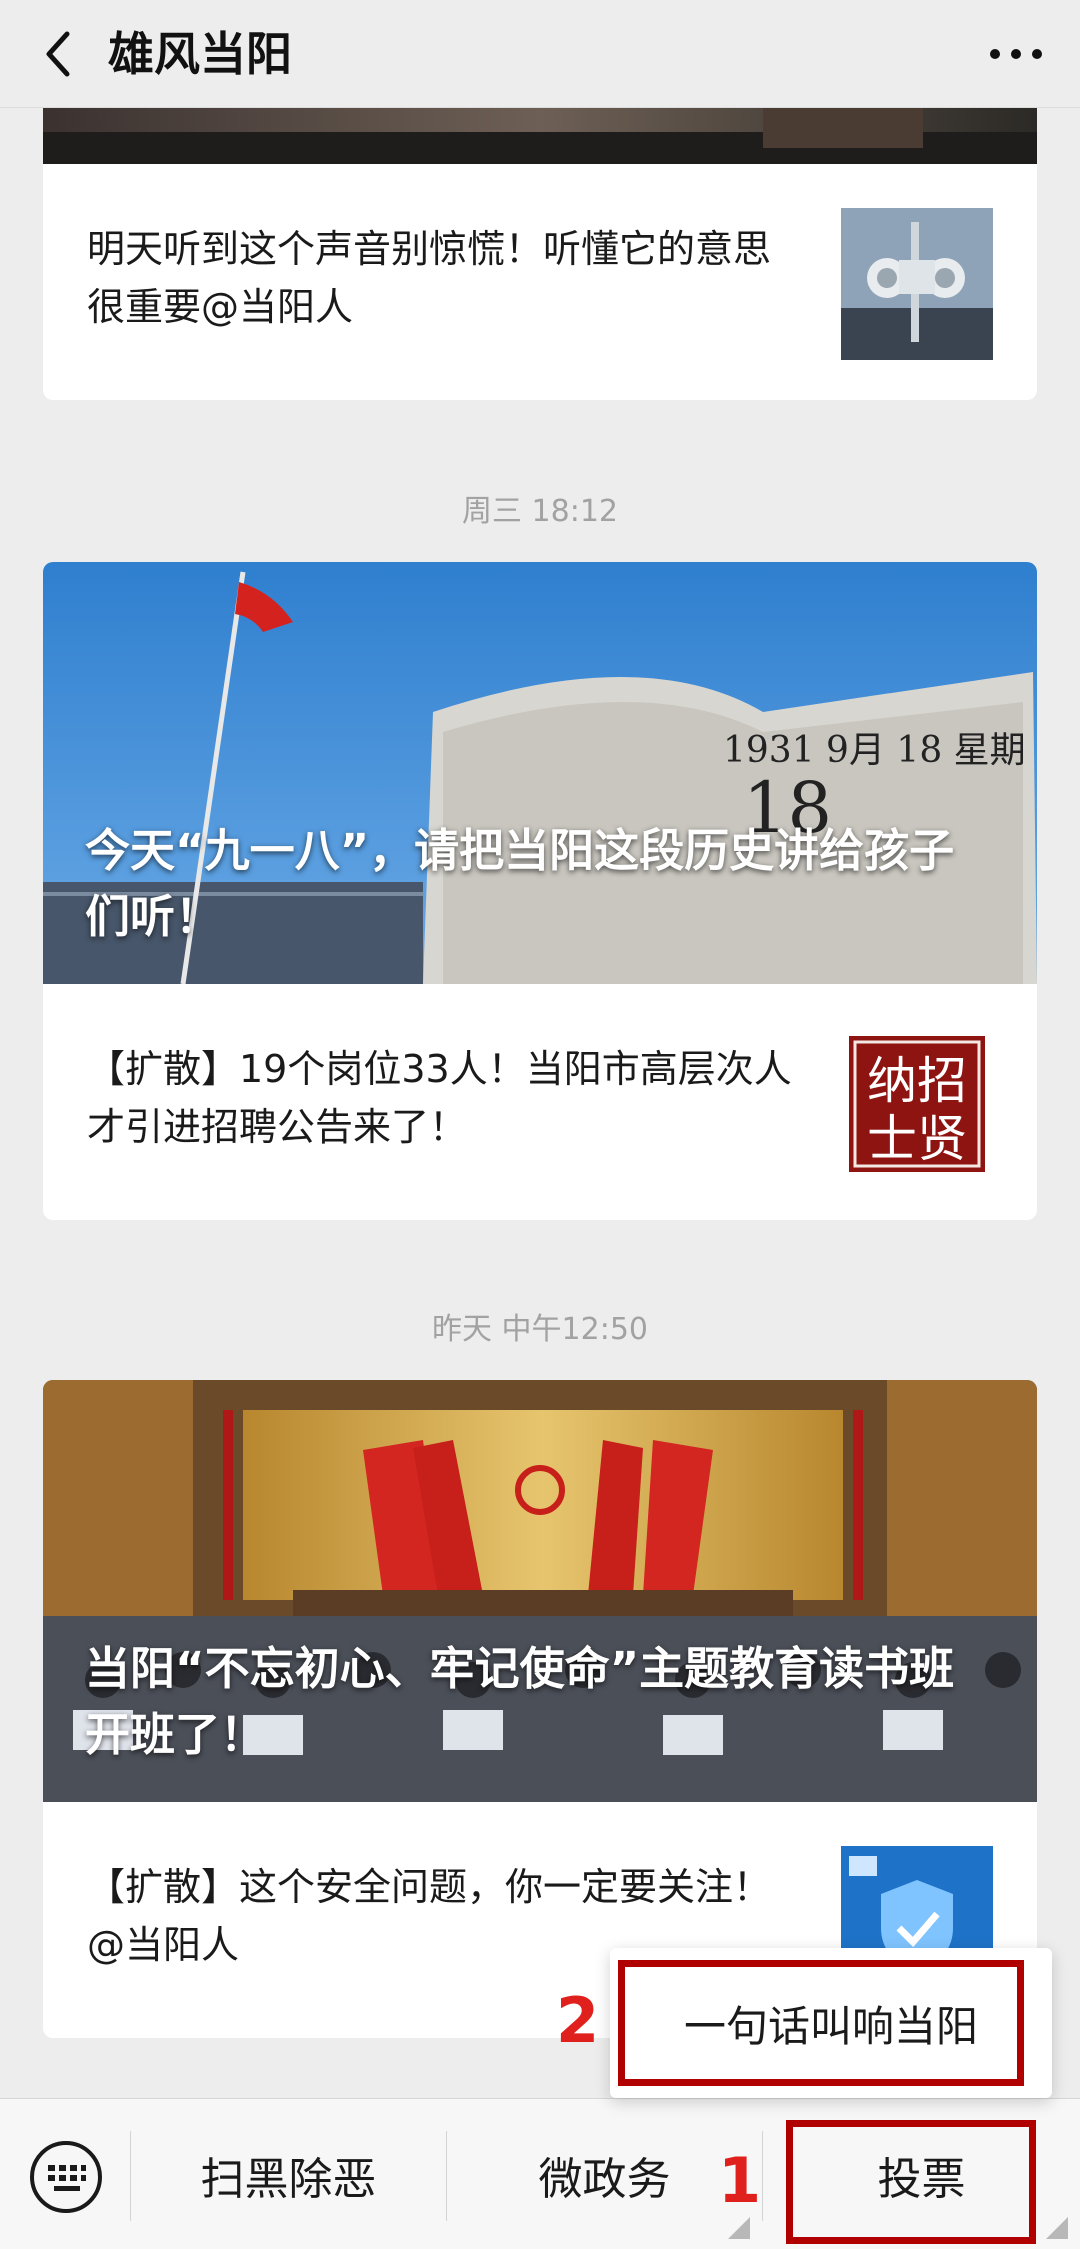 This screenshot has height=2249, width=1080. I want to click on timestamp: 昨天 中午12:50, so click(540, 1329).